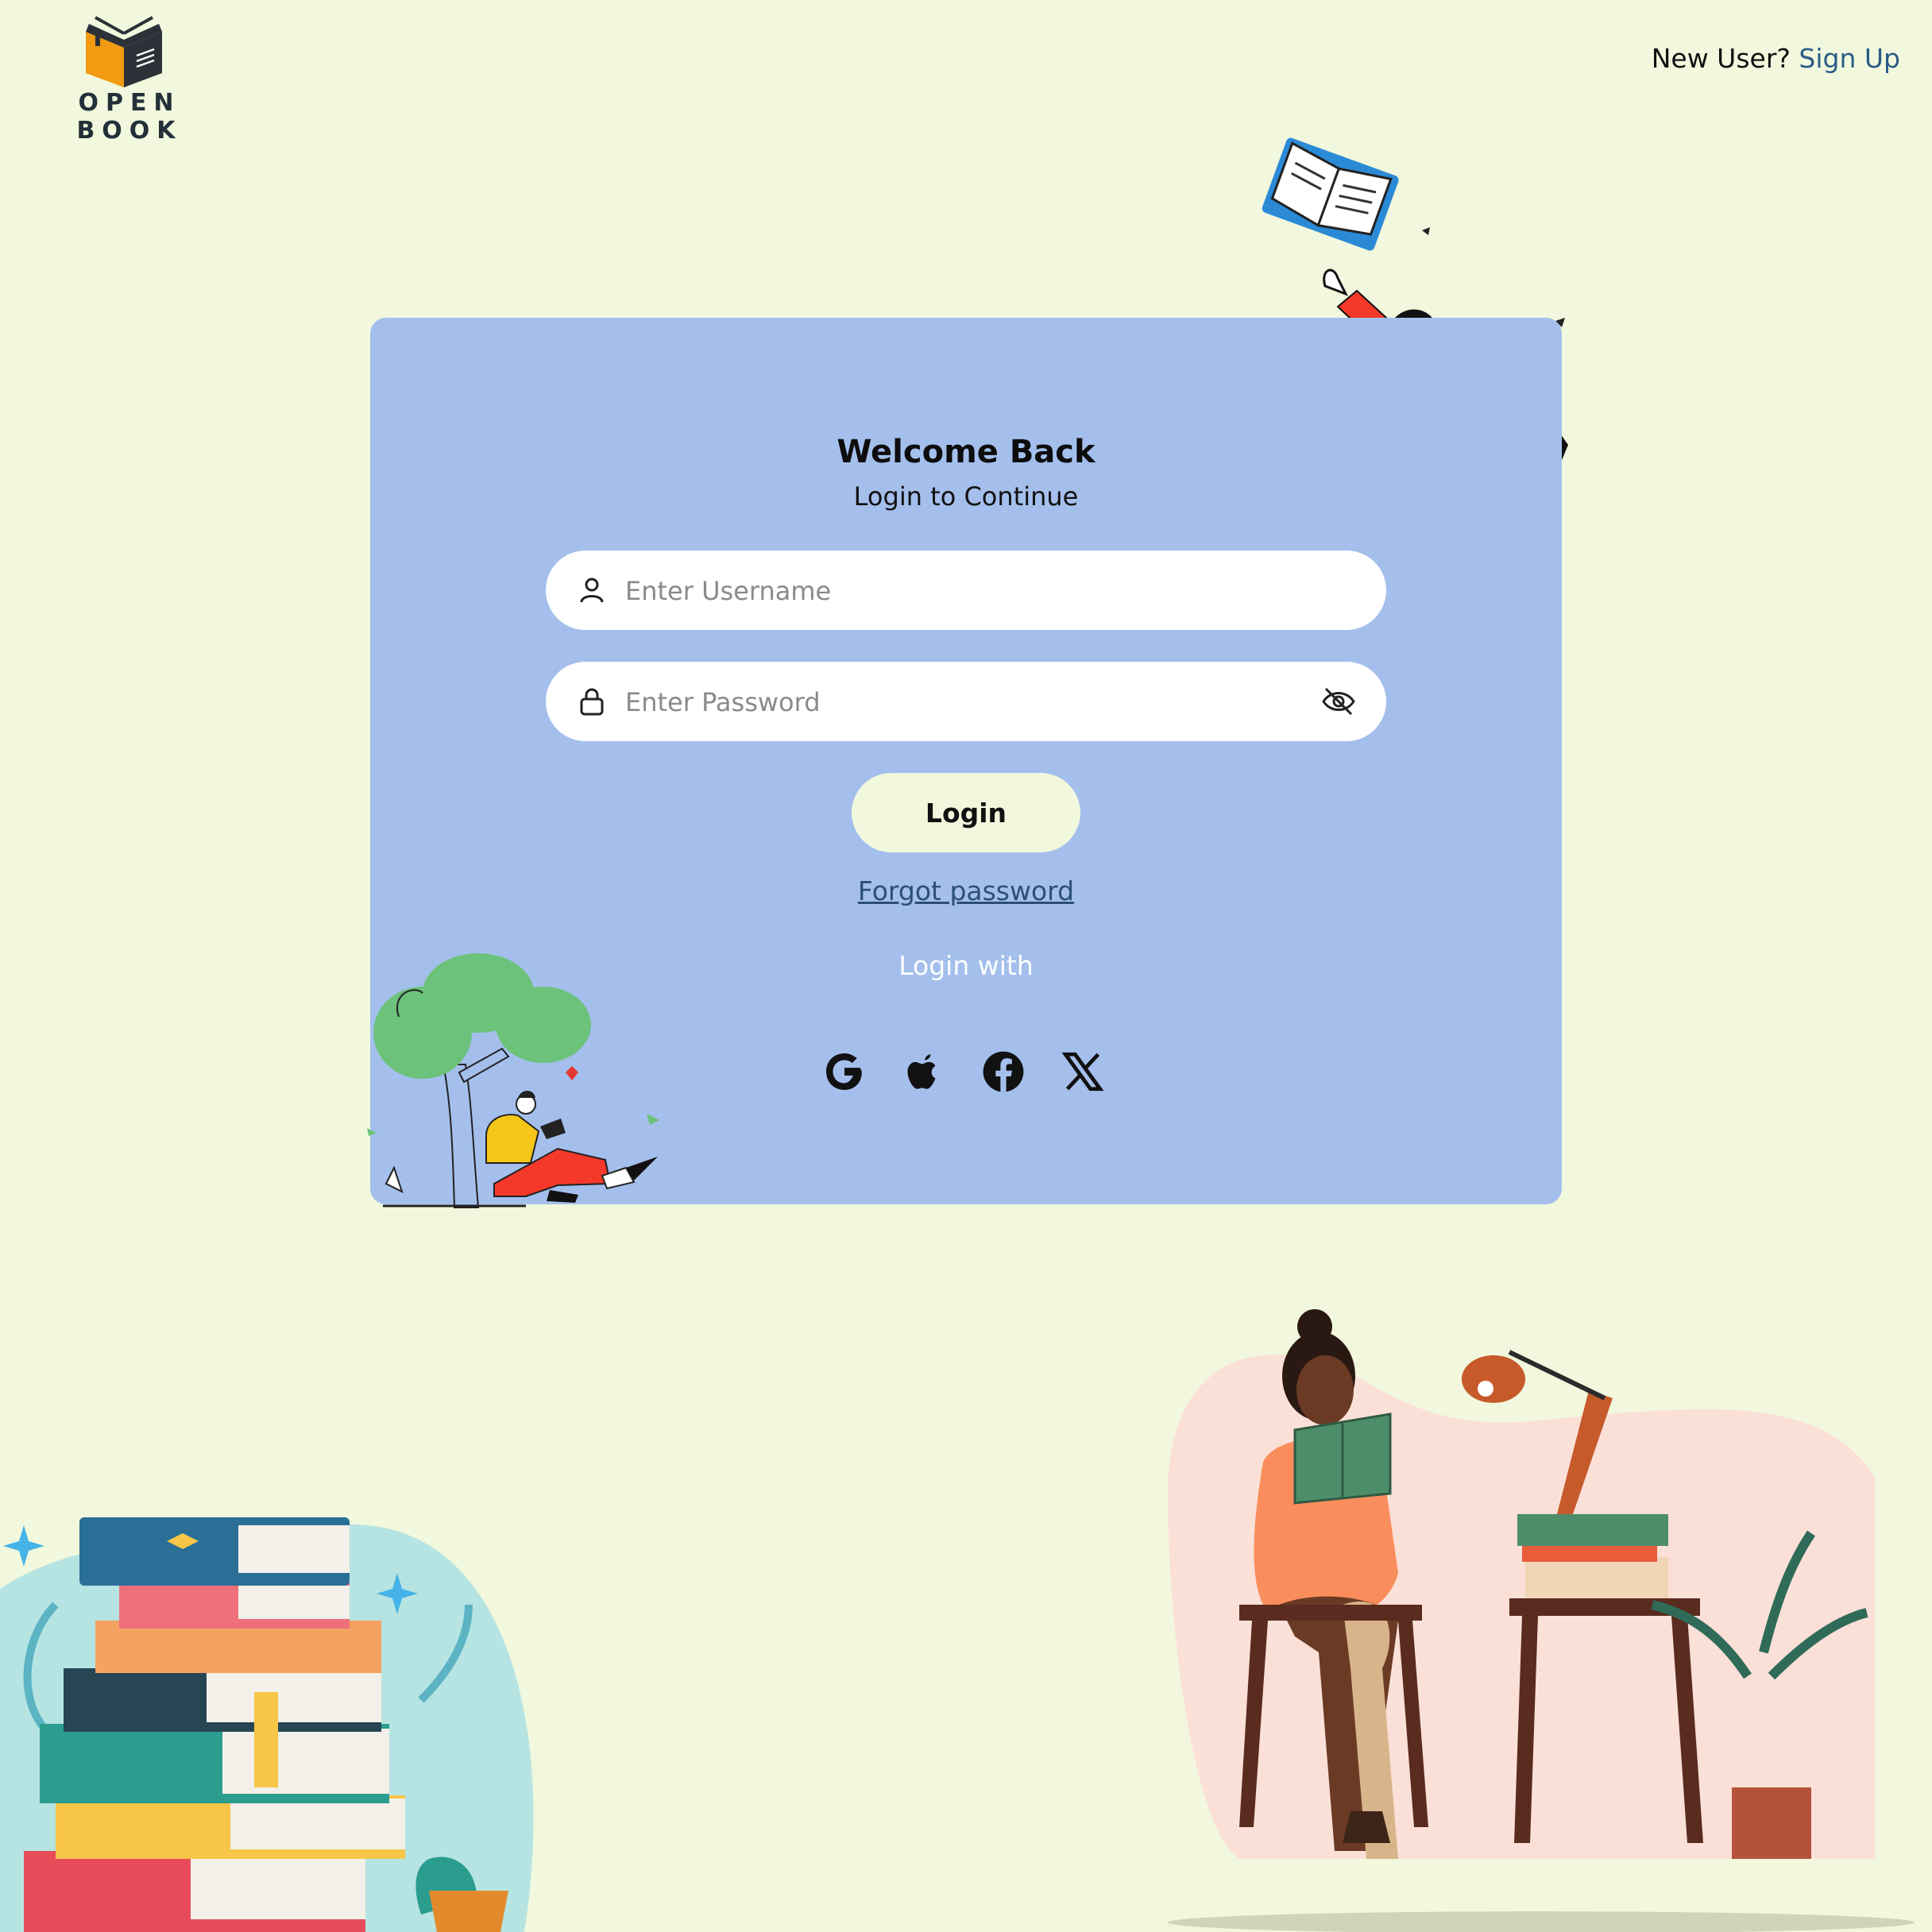 The image size is (1932, 1932). I want to click on reading-woman-illustration, so click(1541, 1620).